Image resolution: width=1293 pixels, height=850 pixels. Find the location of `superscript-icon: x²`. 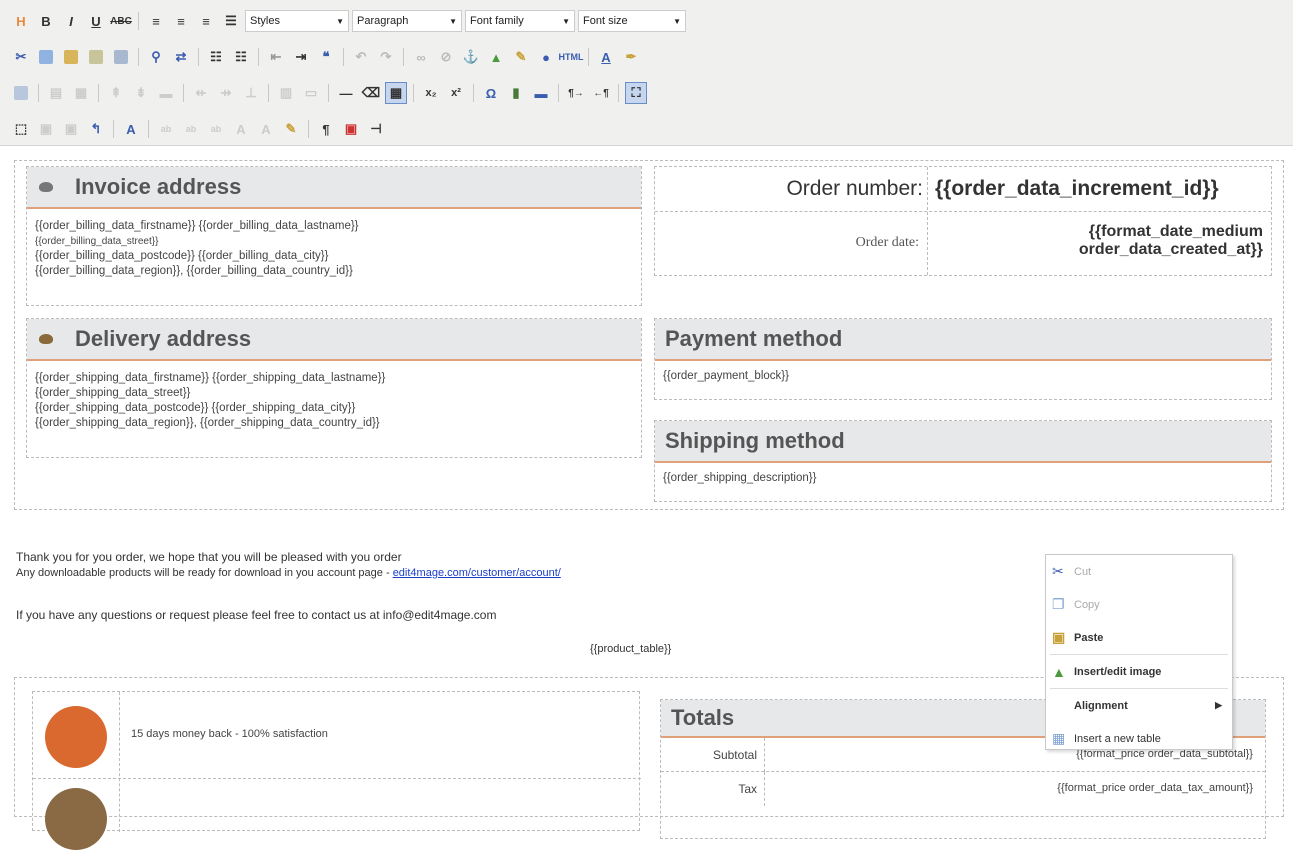

superscript-icon: x² is located at coordinates (456, 93).